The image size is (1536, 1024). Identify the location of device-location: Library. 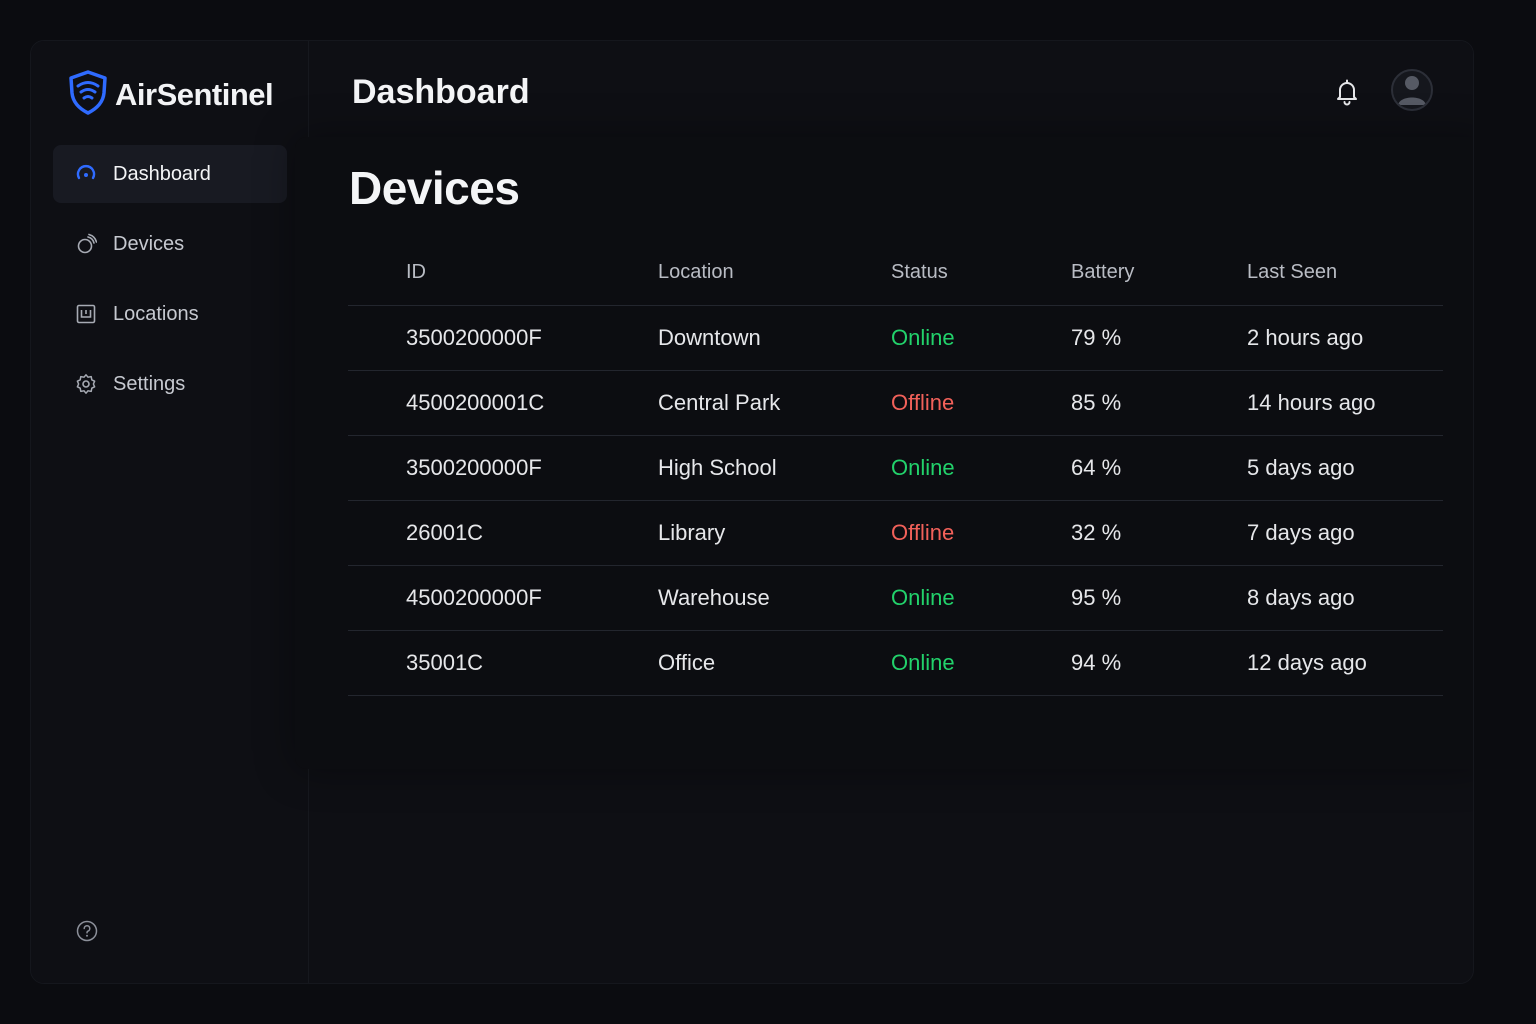
(774, 533).